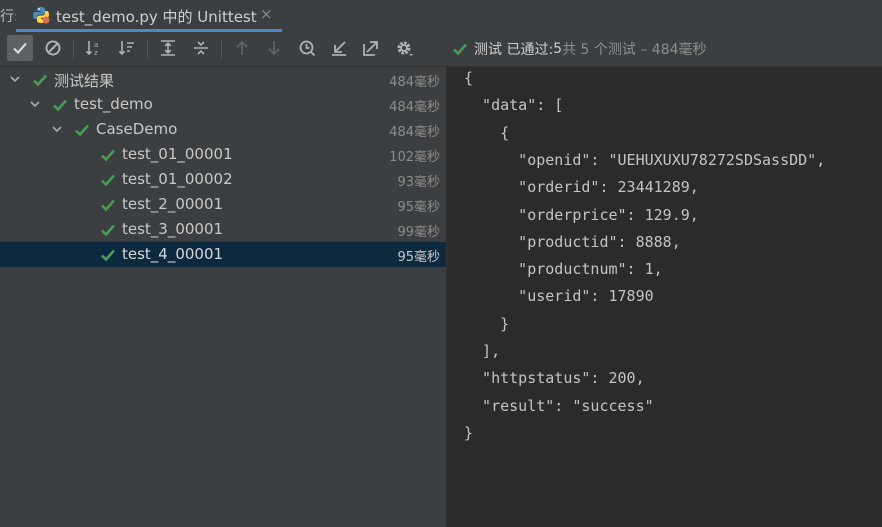 The width and height of the screenshot is (882, 527). What do you see at coordinates (414, 157) in the screenshot?
I see `tree-row-duration: 102毫秒` at bounding box center [414, 157].